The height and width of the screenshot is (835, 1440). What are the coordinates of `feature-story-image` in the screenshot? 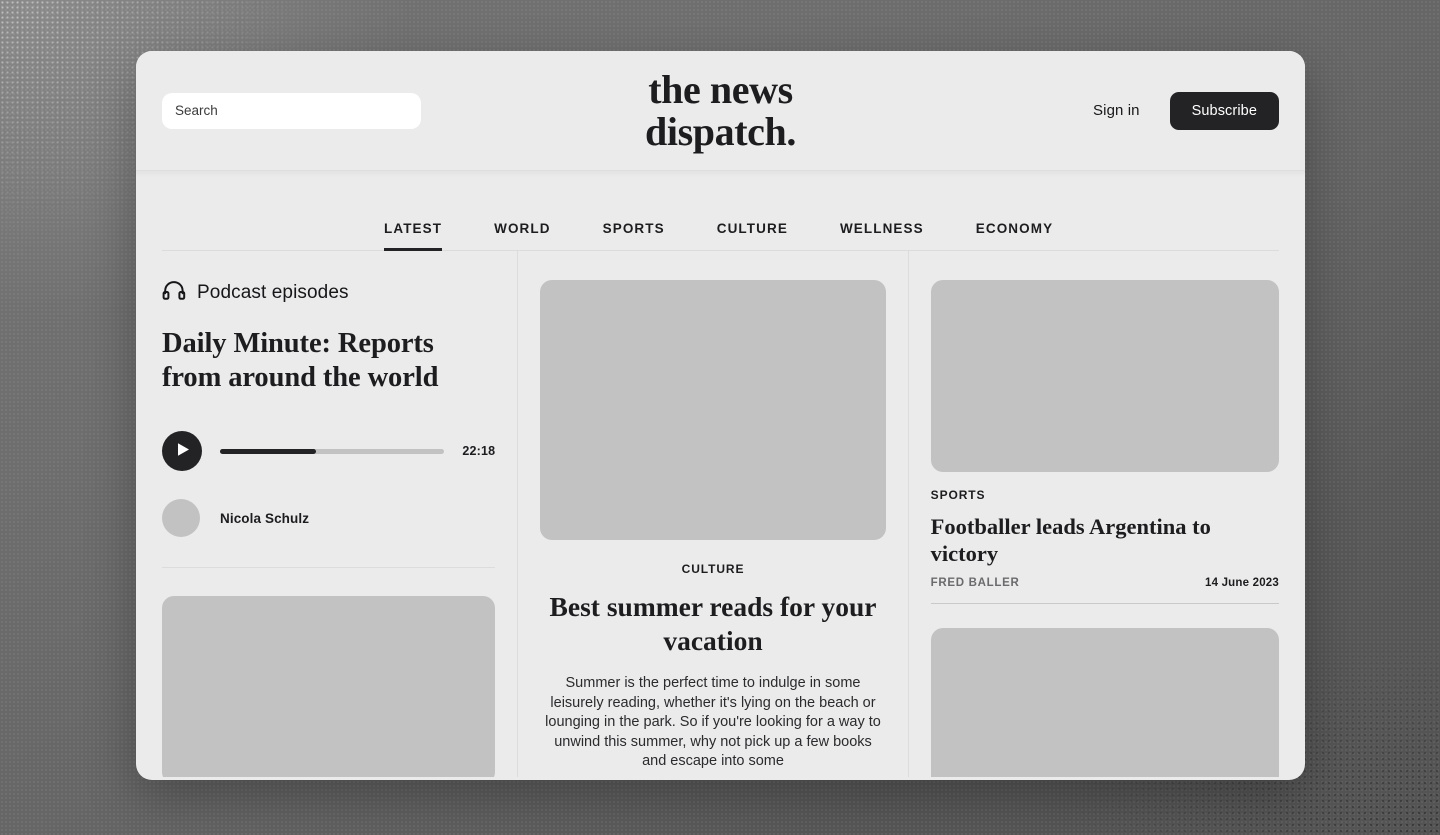 It's located at (713, 410).